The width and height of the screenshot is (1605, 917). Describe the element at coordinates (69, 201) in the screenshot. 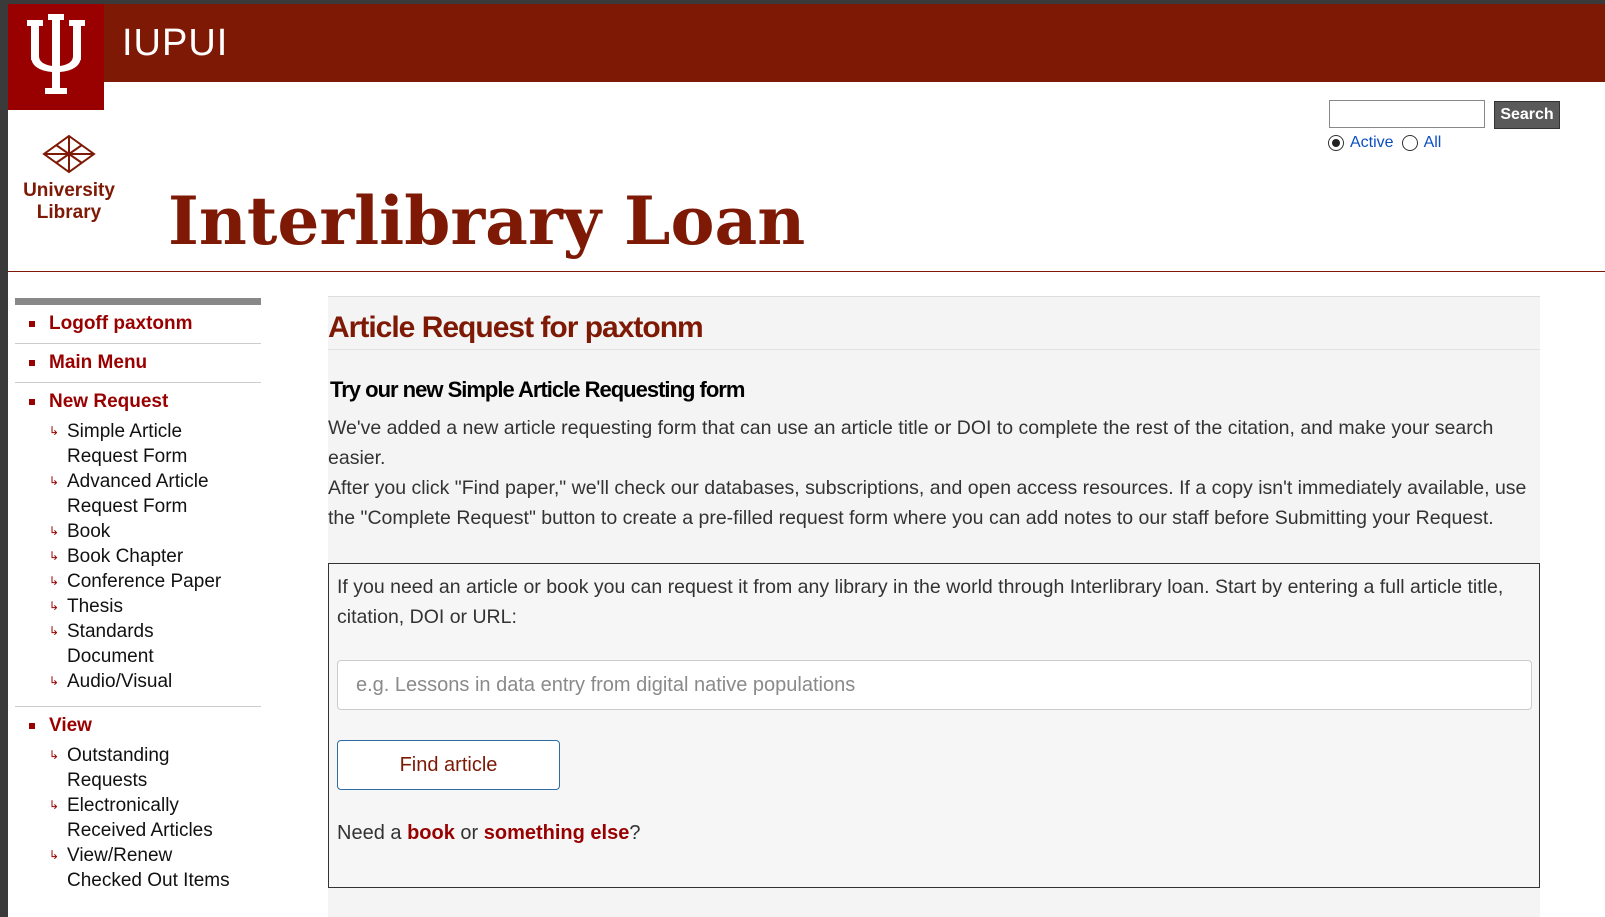

I see `library-logo-text: University Library` at that location.